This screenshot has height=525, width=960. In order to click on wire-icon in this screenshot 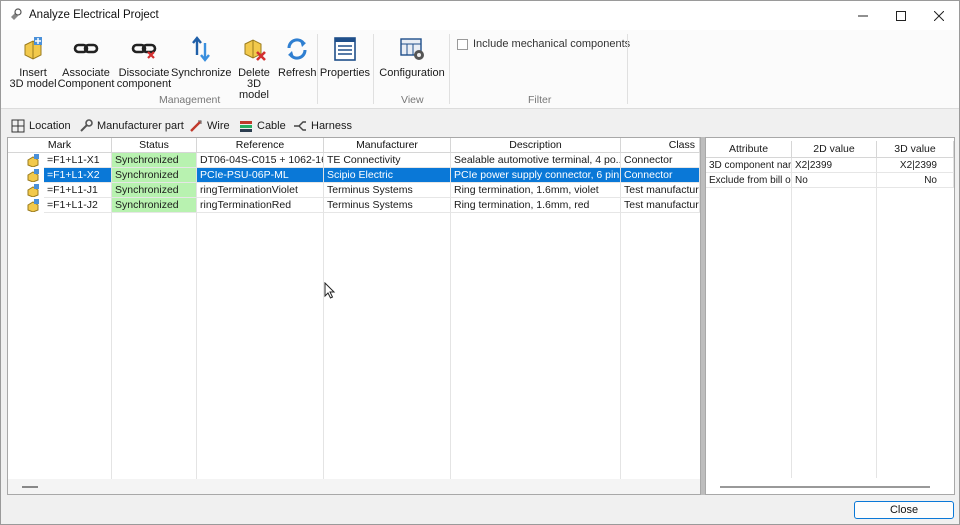, I will do `click(196, 125)`.